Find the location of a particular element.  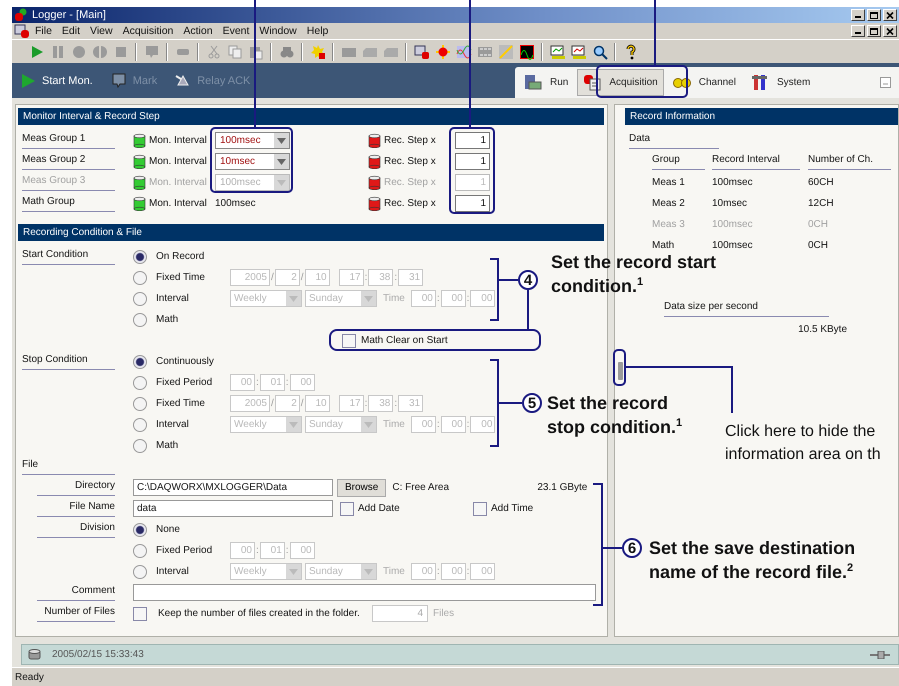

spark-icon is located at coordinates (442, 52).